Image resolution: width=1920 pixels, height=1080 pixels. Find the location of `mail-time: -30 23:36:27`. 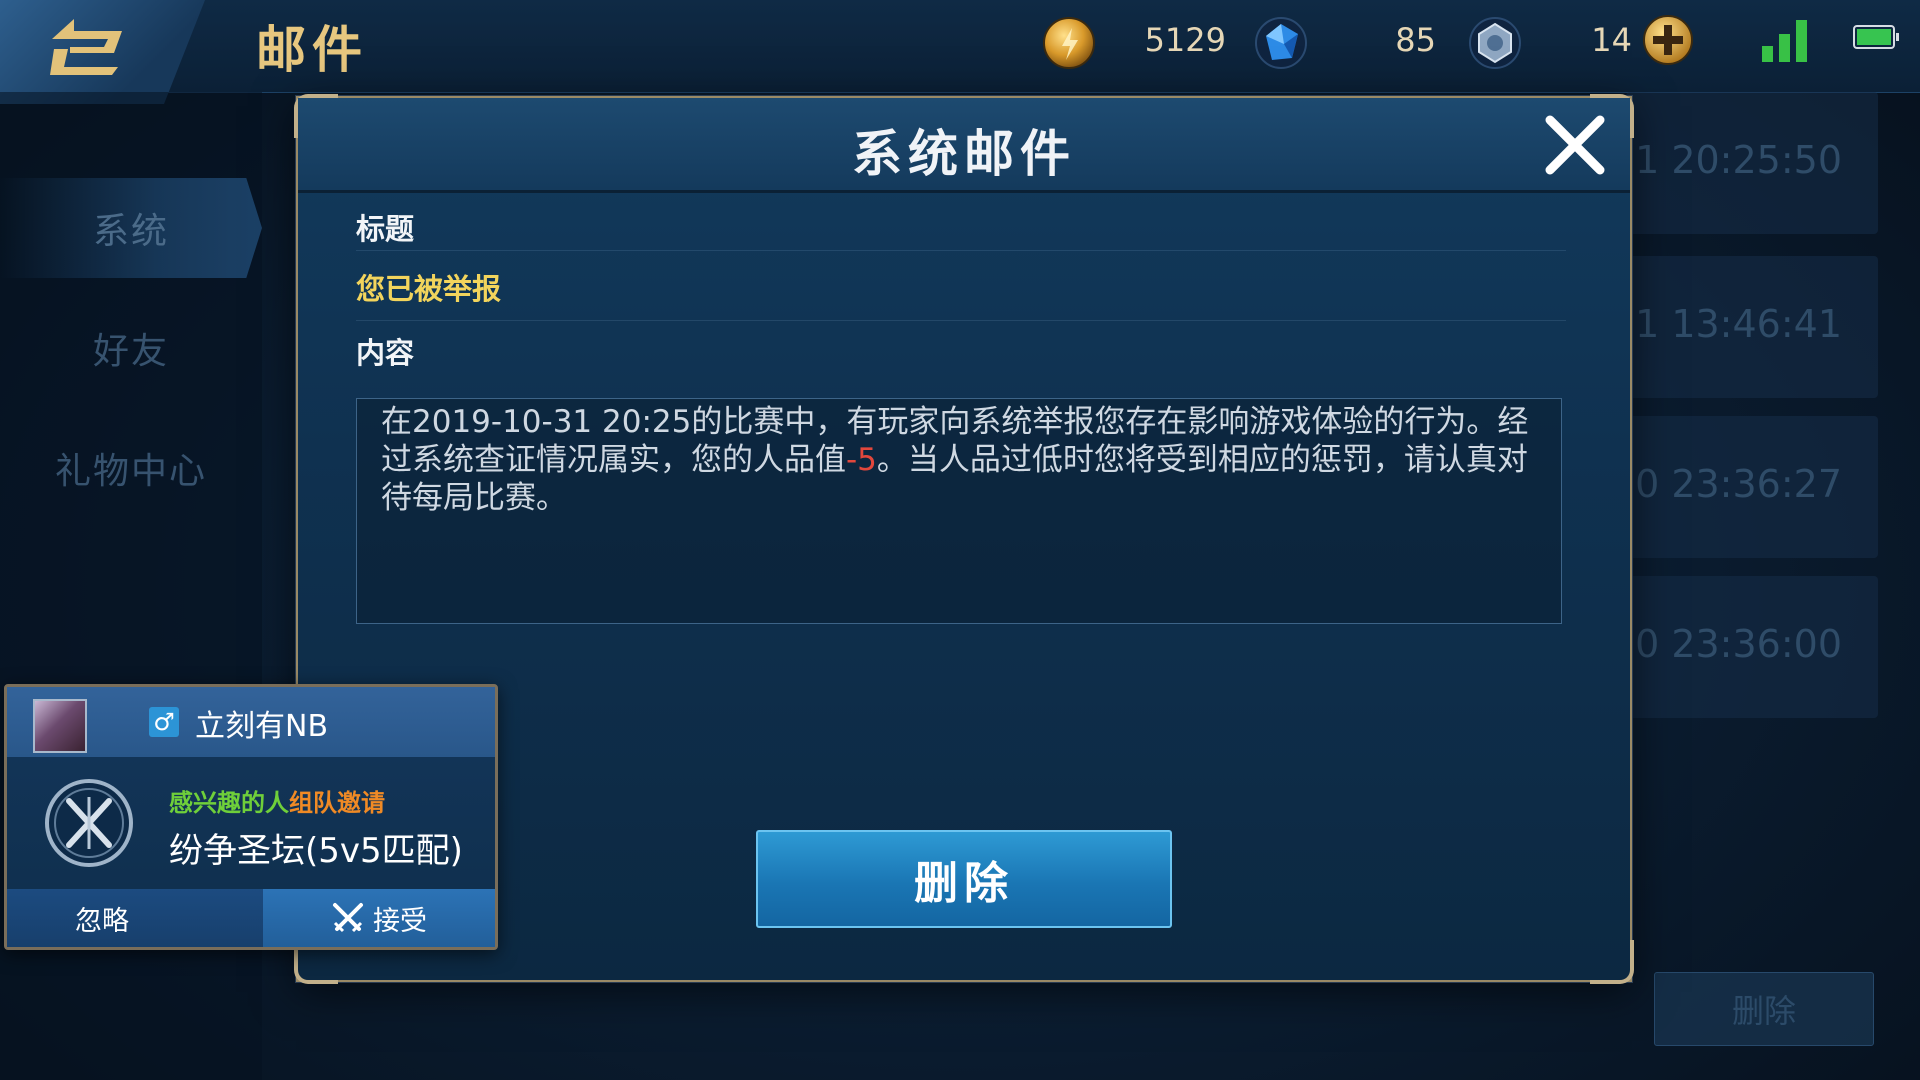

mail-time: -30 23:36:27 is located at coordinates (1719, 484).